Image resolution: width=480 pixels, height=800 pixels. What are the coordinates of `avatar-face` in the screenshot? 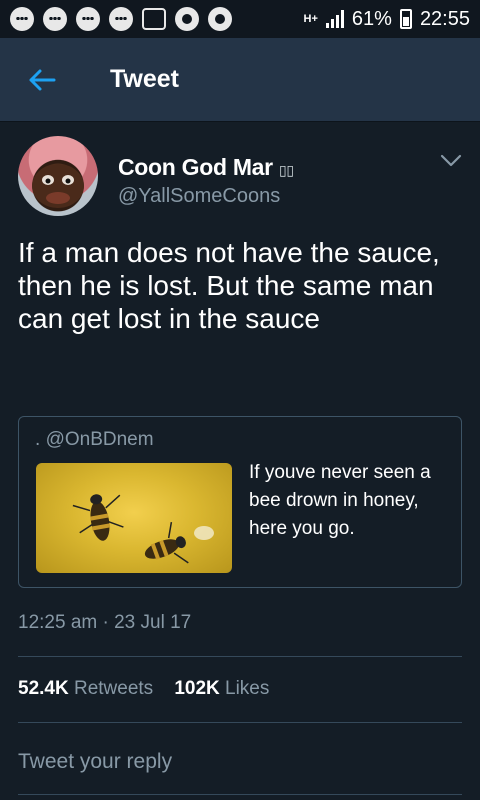 It's located at (58, 186).